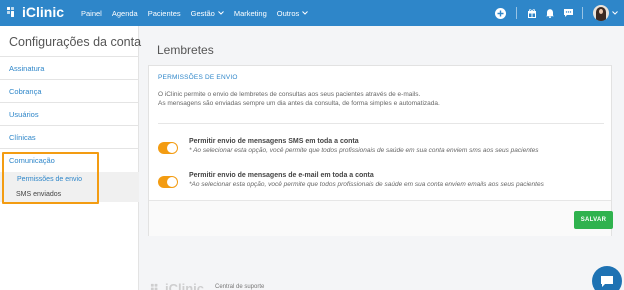 Image resolution: width=624 pixels, height=290 pixels. I want to click on footer-logo: iClinic, so click(177, 285).